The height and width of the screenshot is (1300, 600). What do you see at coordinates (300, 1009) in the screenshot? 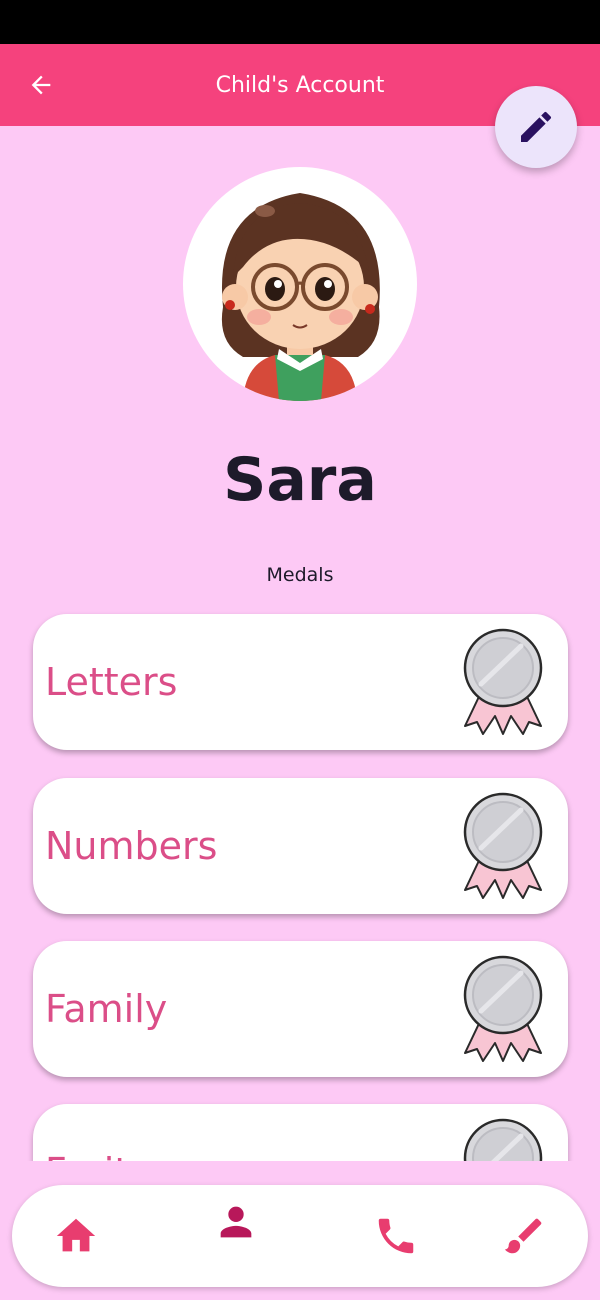
I see `medal-card-family: Family` at bounding box center [300, 1009].